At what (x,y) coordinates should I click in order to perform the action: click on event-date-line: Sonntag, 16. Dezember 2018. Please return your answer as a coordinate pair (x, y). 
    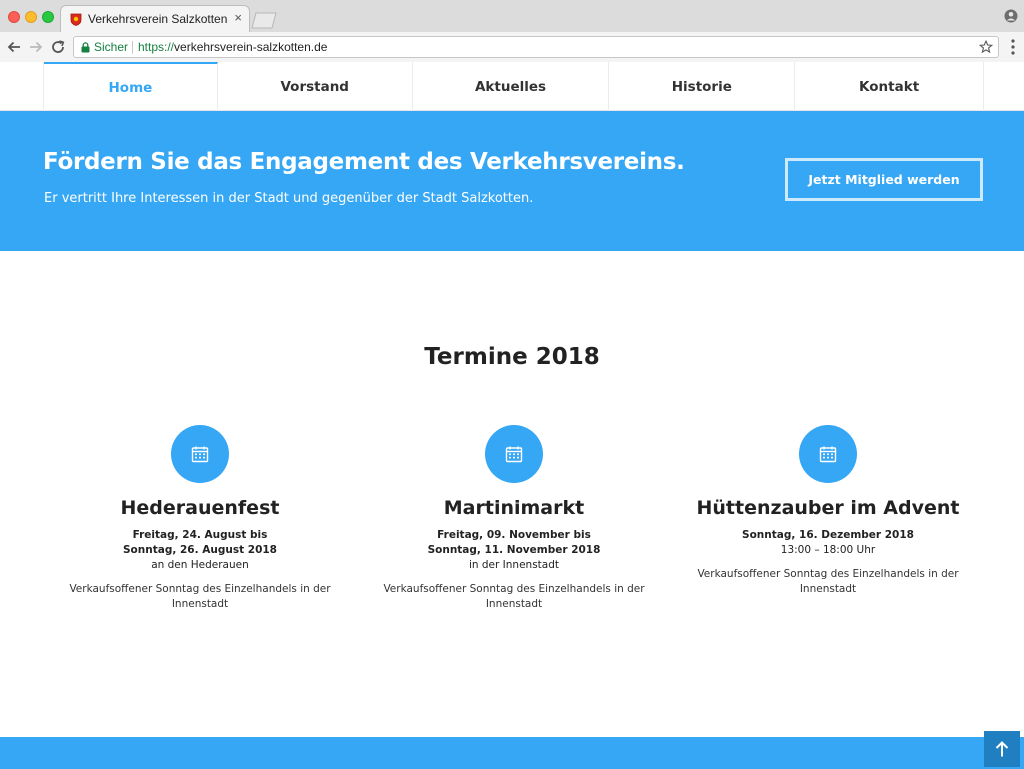
    Looking at the image, I should click on (828, 535).